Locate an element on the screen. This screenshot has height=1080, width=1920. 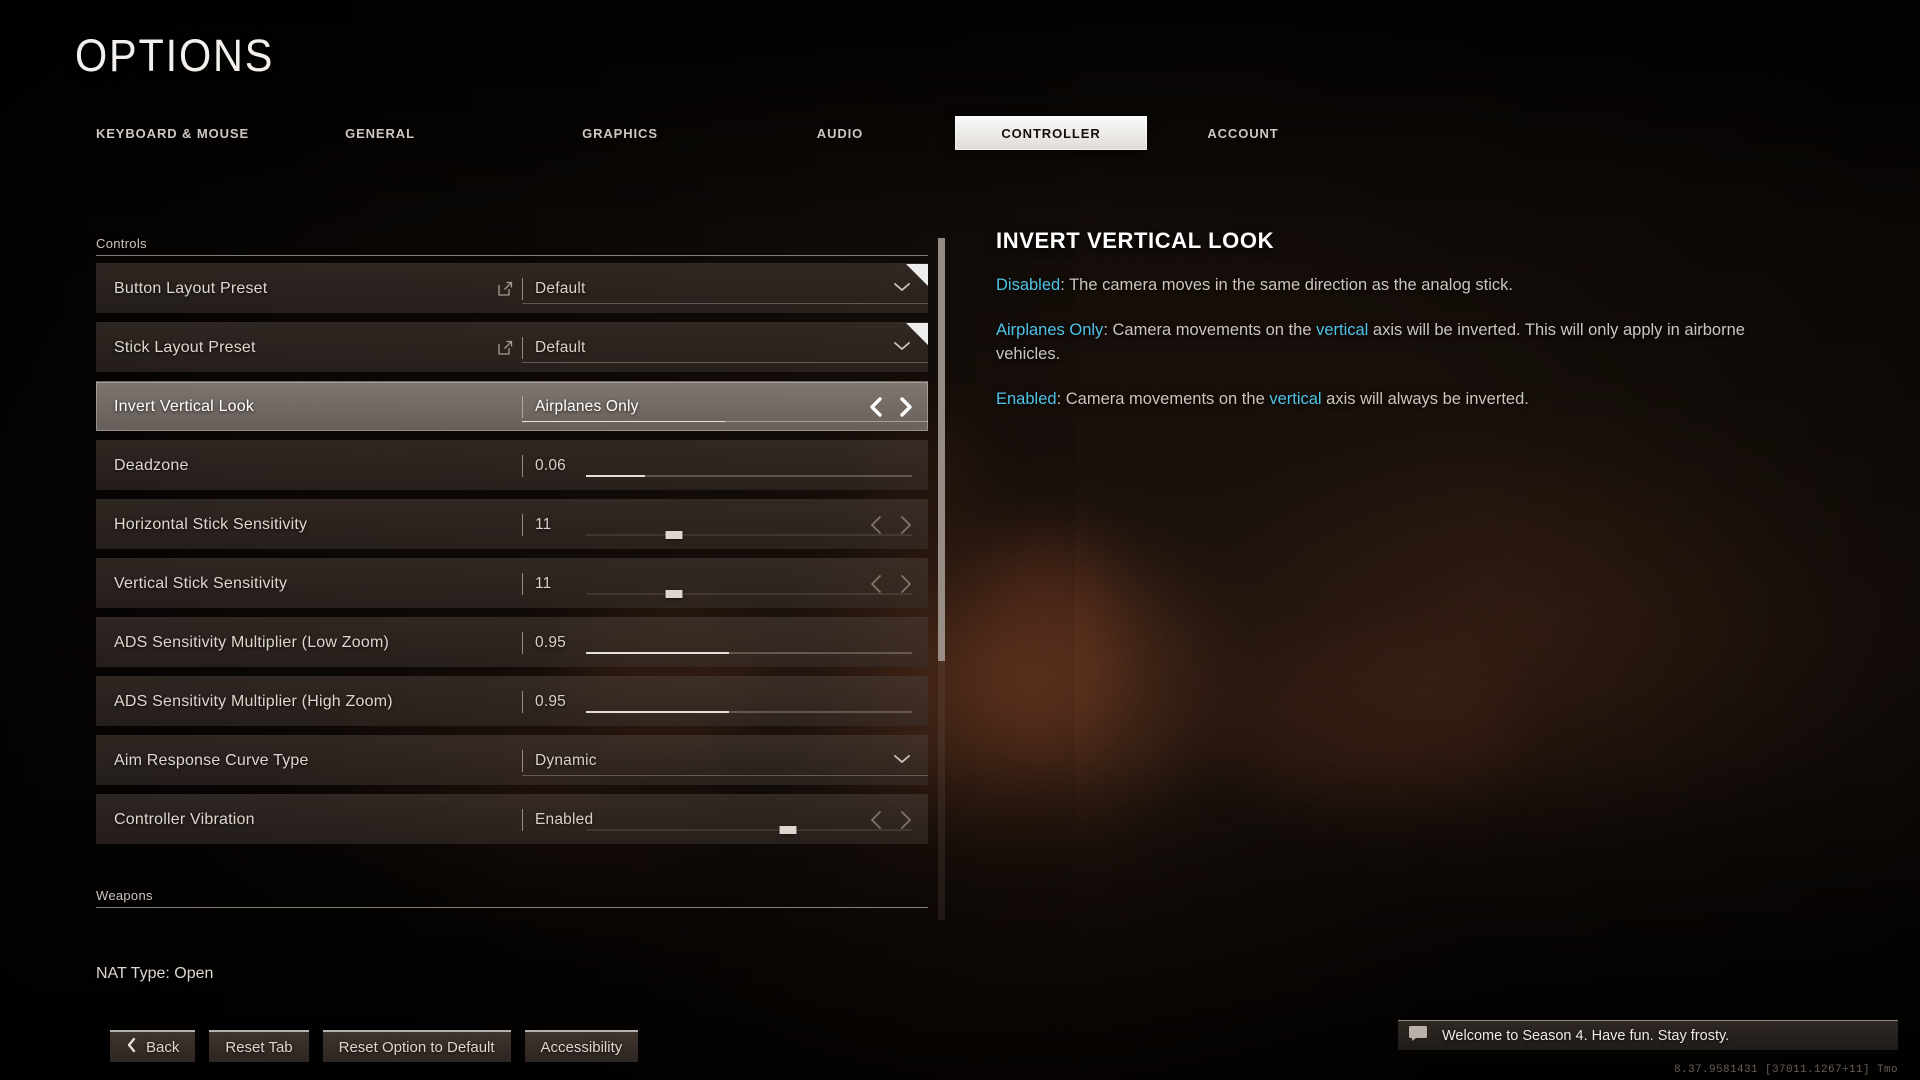
option-label: Button Layout Preset is located at coordinates (191, 288).